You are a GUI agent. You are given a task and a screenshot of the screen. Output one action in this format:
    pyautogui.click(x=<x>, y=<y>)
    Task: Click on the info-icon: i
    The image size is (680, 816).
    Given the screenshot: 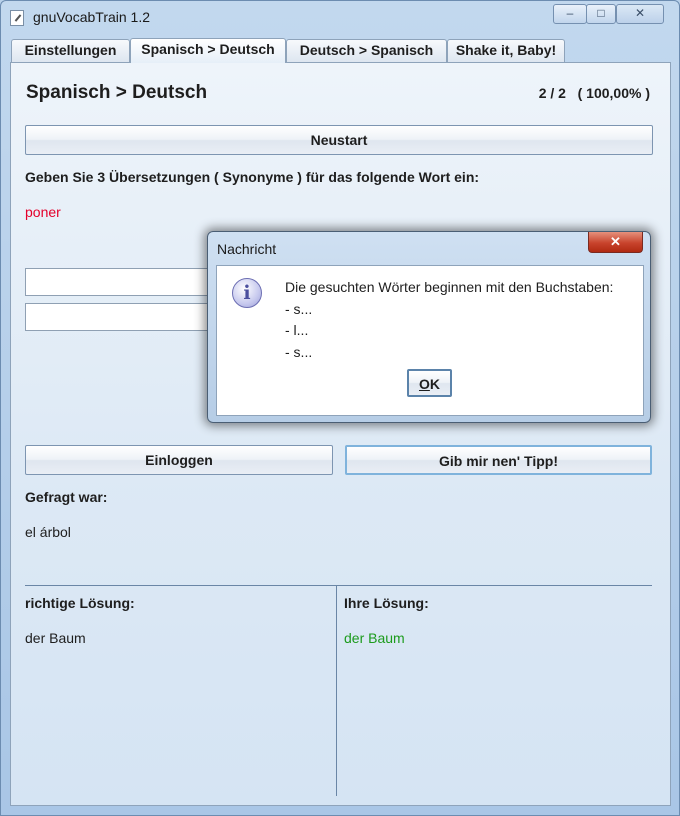 What is the action you would take?
    pyautogui.click(x=247, y=293)
    